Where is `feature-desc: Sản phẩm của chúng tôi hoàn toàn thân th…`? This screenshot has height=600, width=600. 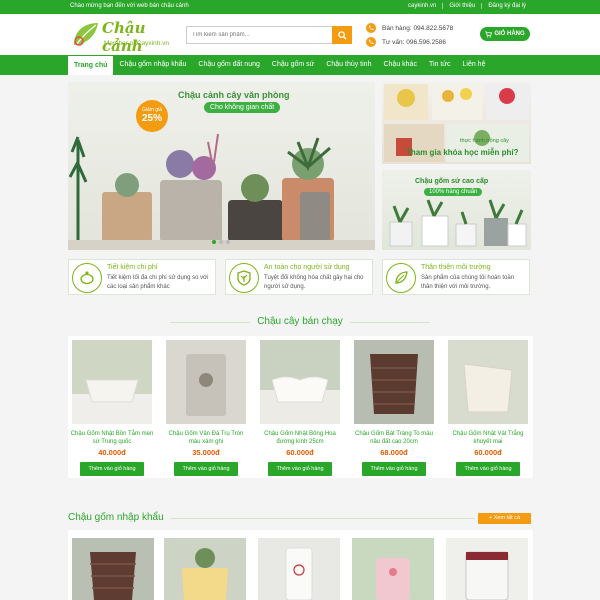 feature-desc: Sản phẩm của chúng tôi hoàn toàn thân th… is located at coordinates (468, 282).